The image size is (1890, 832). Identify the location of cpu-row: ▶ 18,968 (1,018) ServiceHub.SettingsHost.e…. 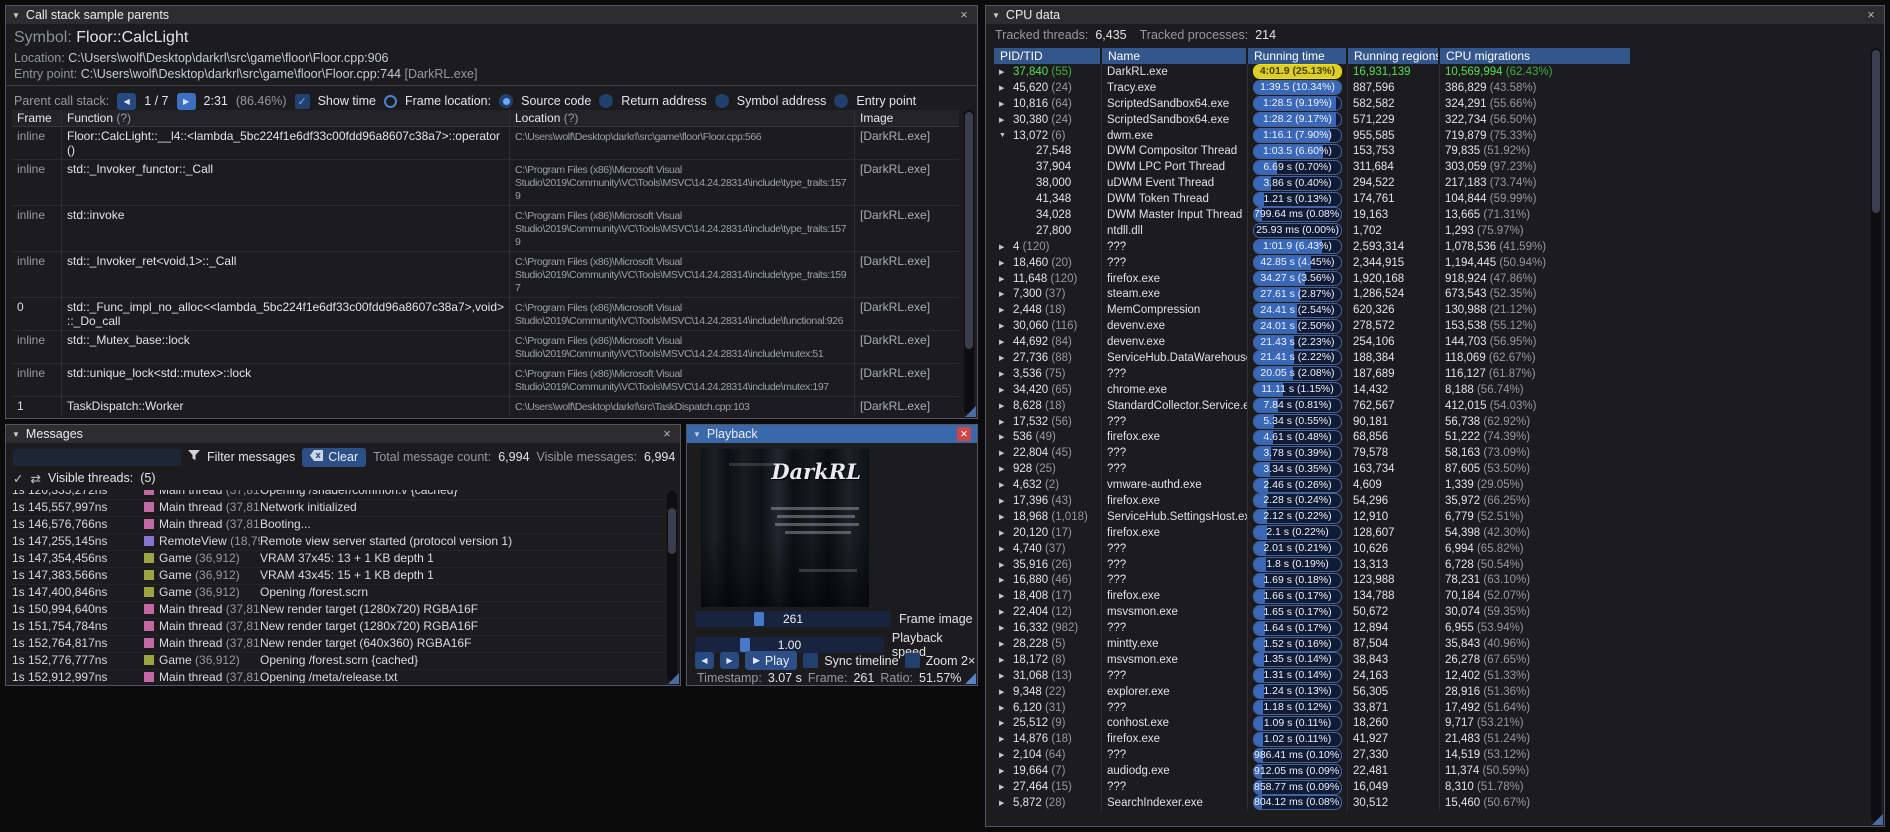
(1431, 516).